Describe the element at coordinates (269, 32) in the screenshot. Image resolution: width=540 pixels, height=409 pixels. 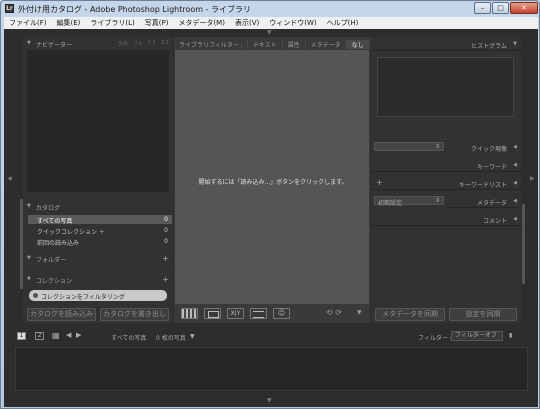
I see `top-panel-toggle-icon: ▼` at that location.